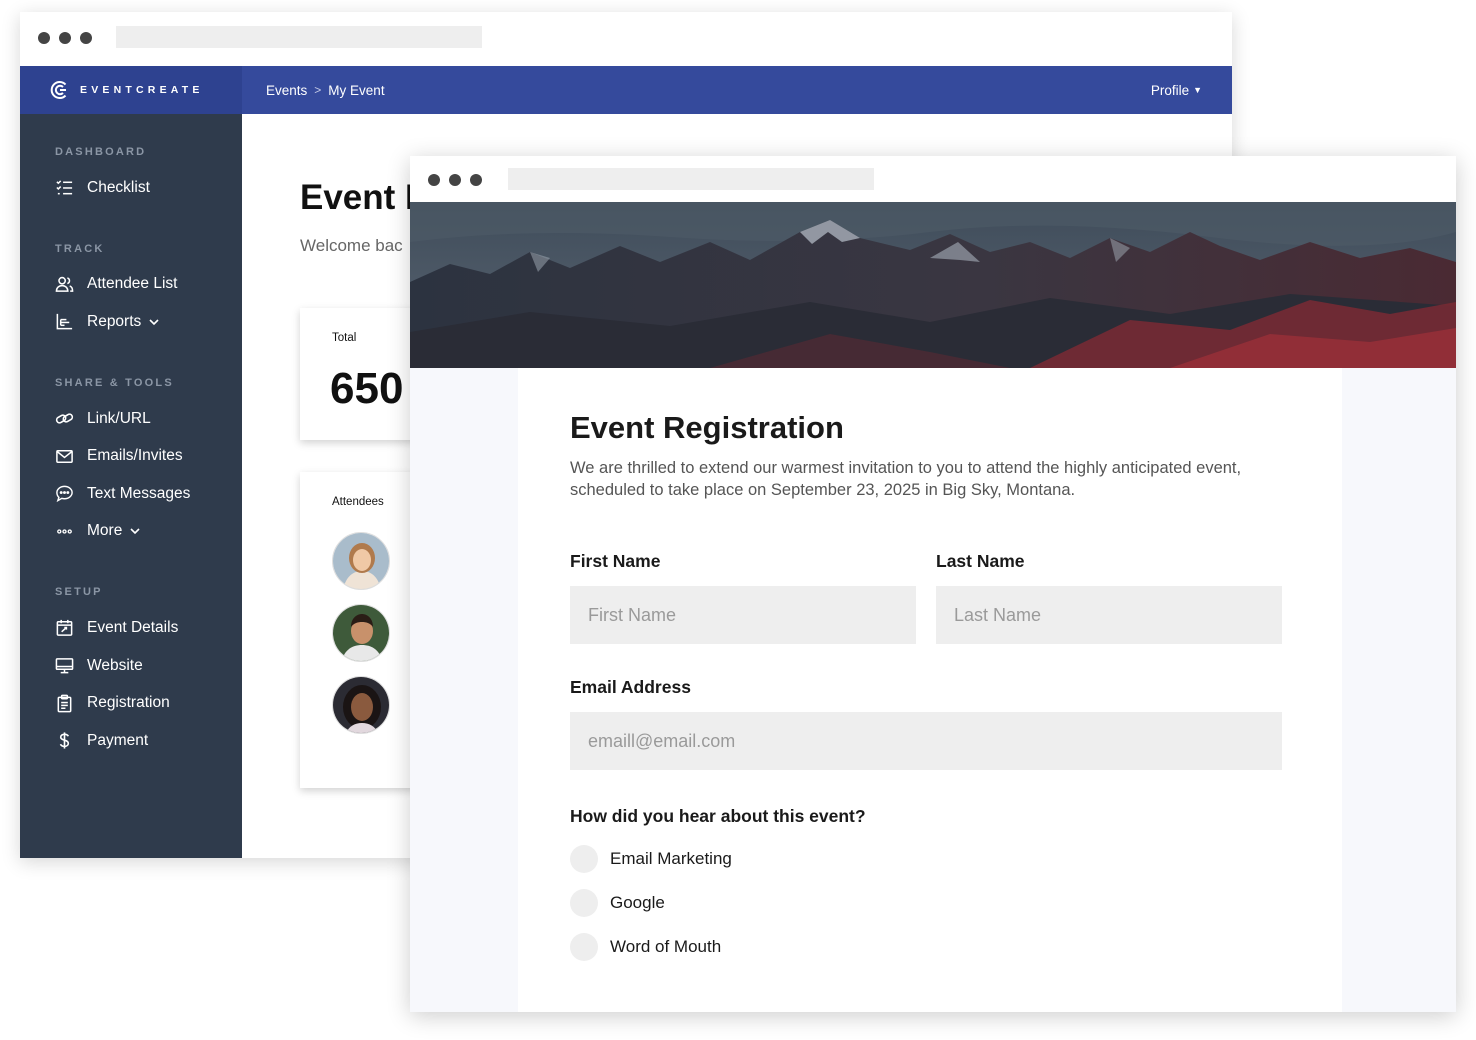 Image resolution: width=1476 pixels, height=1040 pixels. Describe the element at coordinates (1197, 90) in the screenshot. I see `caret-down-icon: ▼` at that location.